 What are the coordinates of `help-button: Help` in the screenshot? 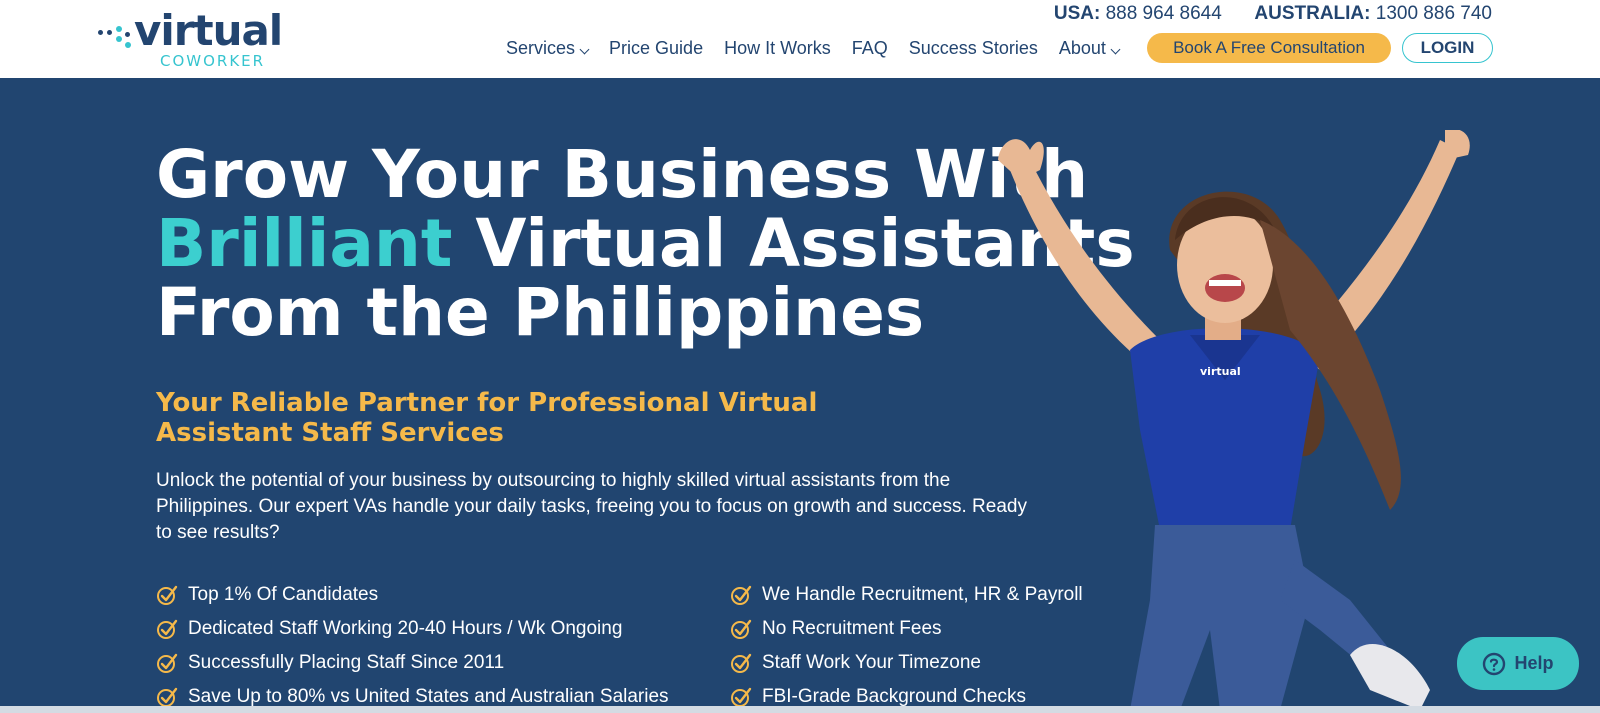 It's located at (1518, 663).